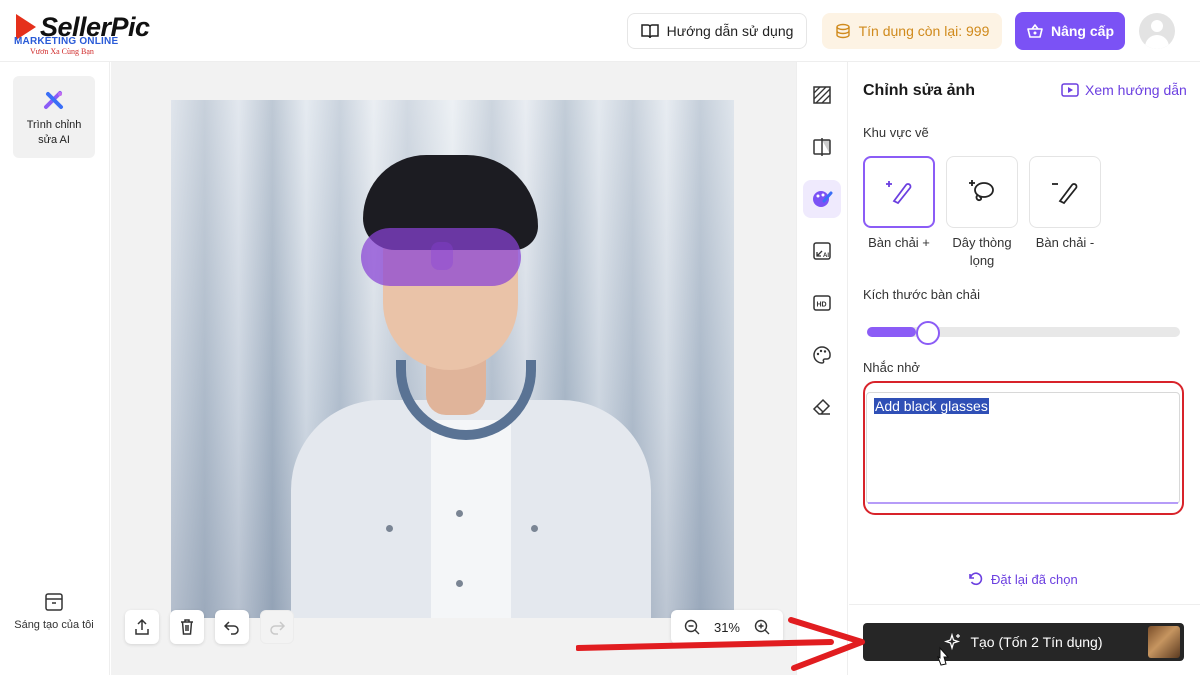 The image size is (1200, 675). I want to click on svg-text: HD, so click(822, 305).